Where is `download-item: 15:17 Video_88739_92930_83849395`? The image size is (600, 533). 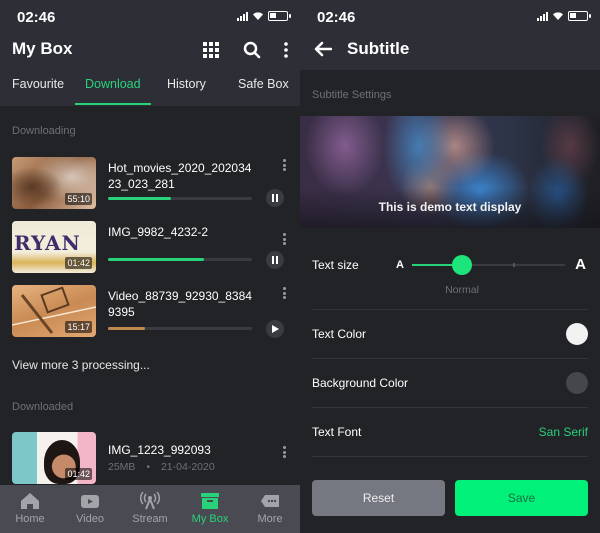
download-item: 15:17 Video_88739_92930_83849395 is located at coordinates (151, 312).